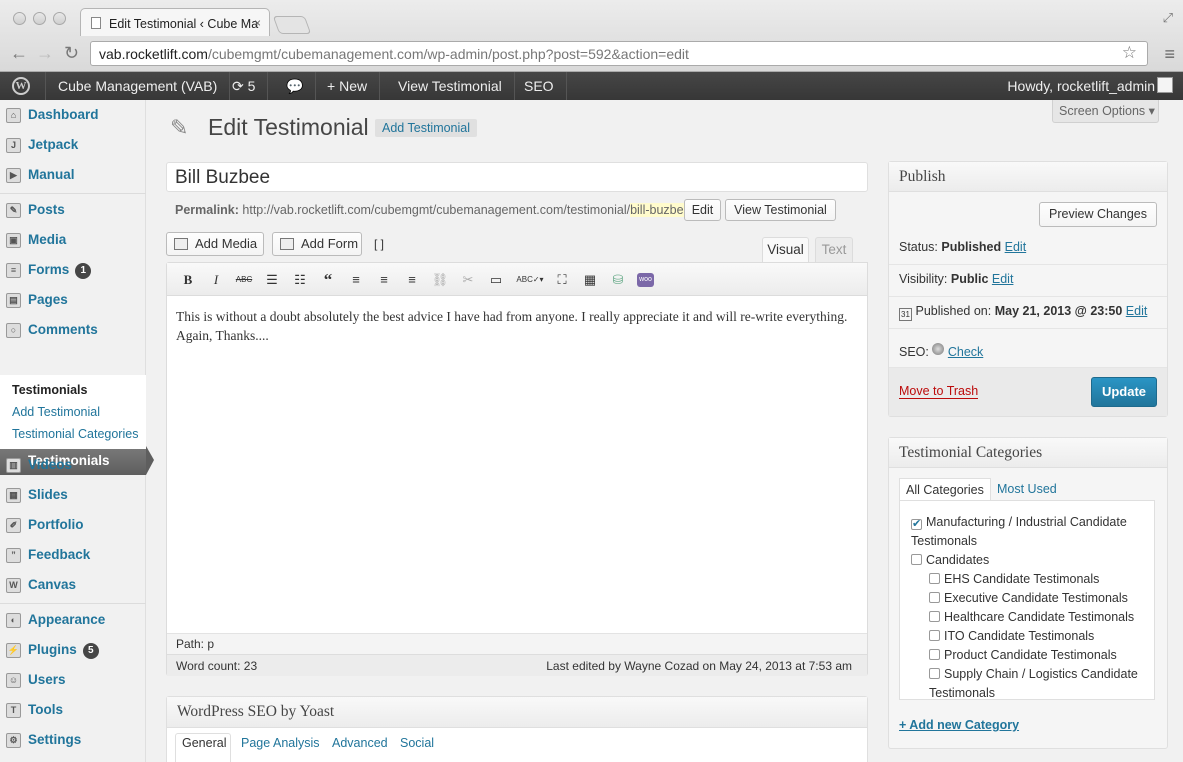 Image resolution: width=1183 pixels, height=762 pixels. I want to click on menu-feedback: ” Feedback, so click(73, 555).